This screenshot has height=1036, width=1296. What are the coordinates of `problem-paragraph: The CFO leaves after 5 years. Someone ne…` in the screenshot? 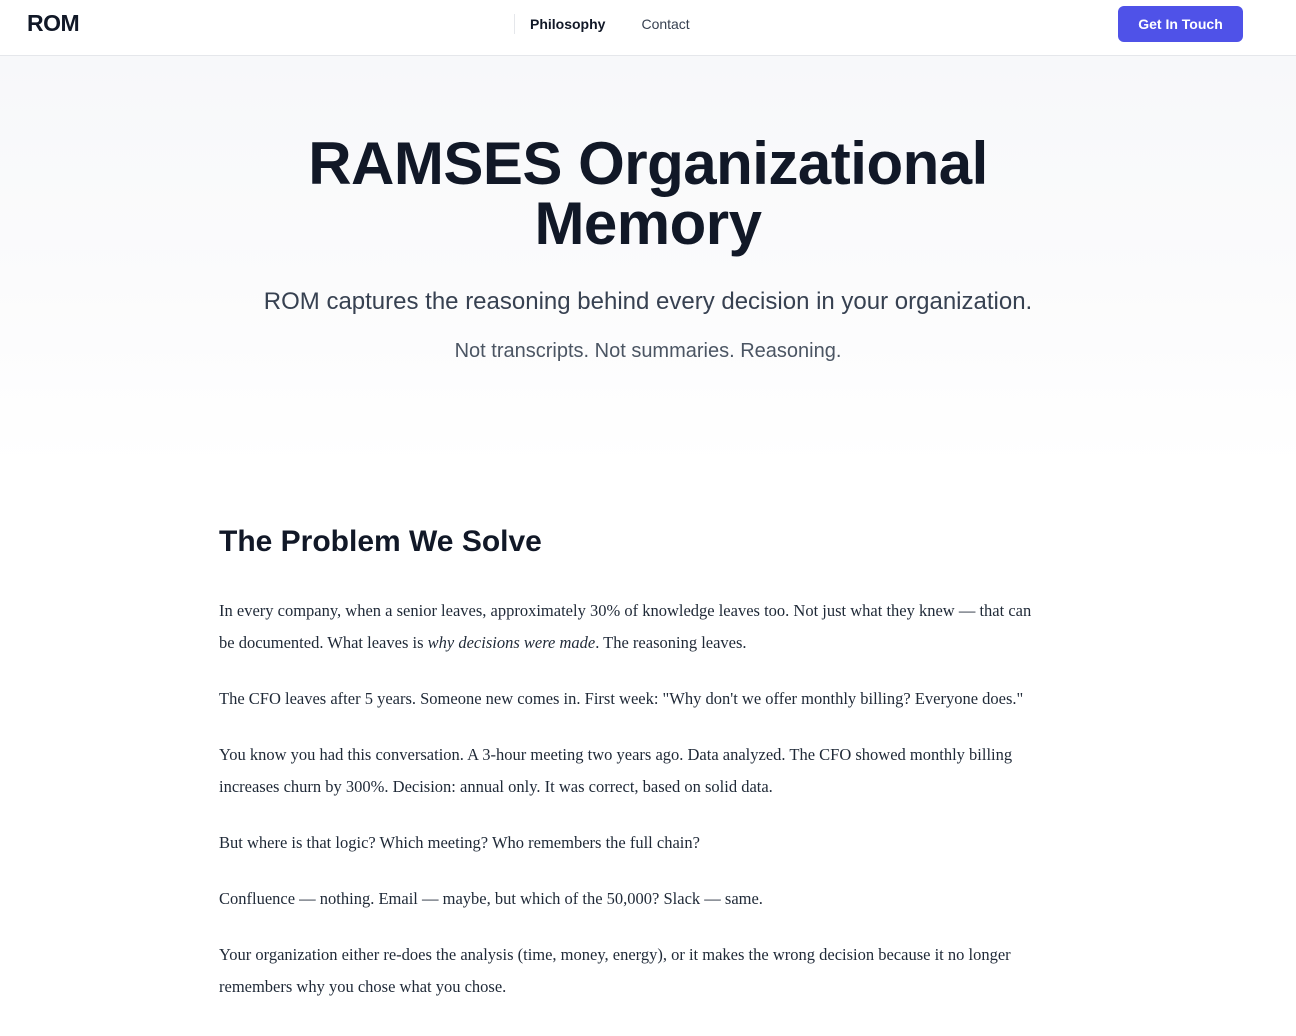 It's located at (621, 698).